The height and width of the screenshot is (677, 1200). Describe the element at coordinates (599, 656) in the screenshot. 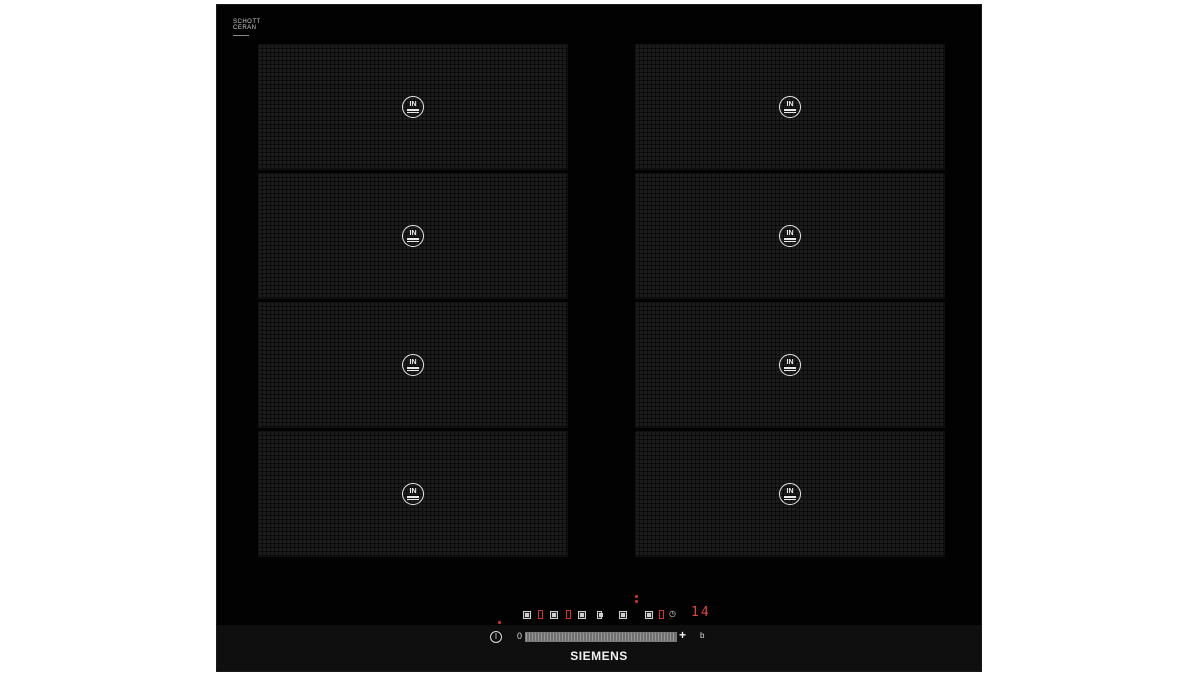

I see `manufacturer-logo: SIEMENS` at that location.